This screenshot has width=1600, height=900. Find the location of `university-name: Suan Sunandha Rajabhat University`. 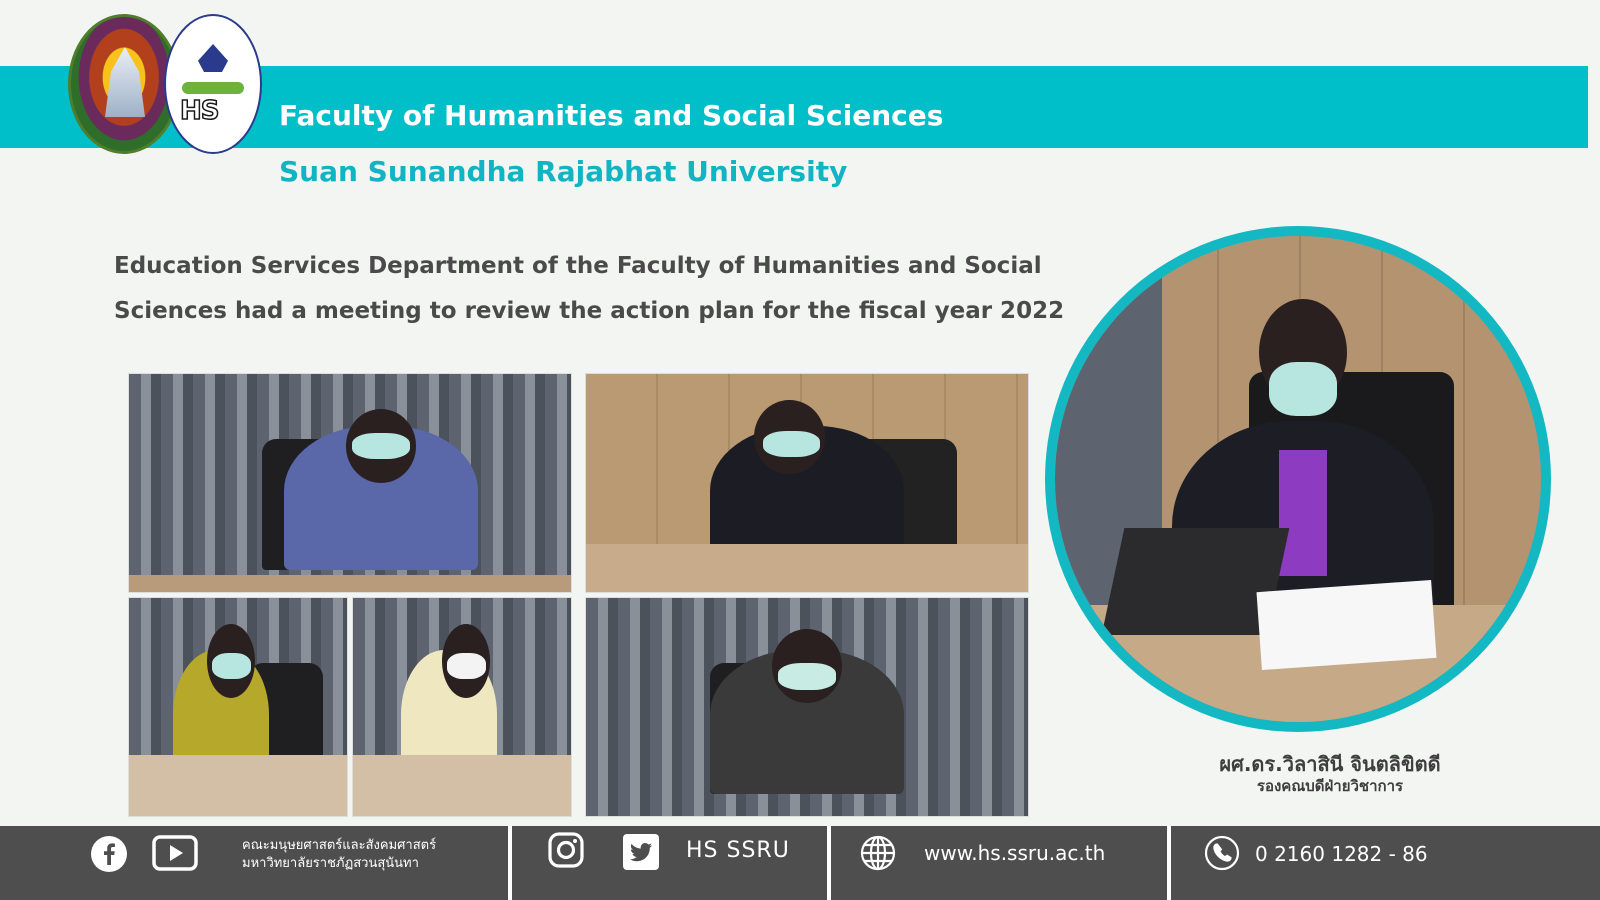

university-name: Suan Sunandha Rajabhat University is located at coordinates (563, 171).